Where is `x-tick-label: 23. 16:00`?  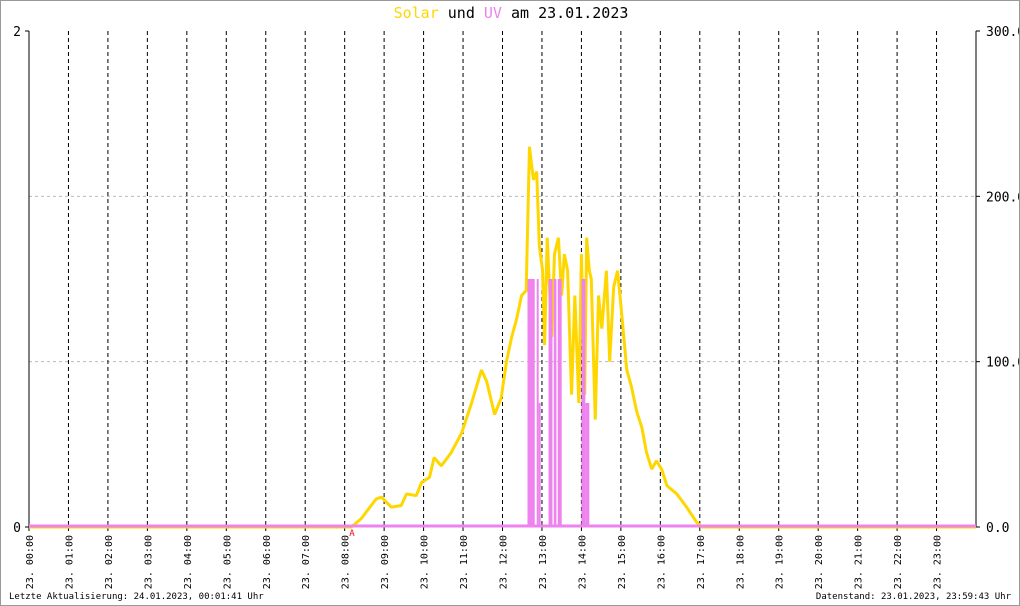 x-tick-label: 23. 16:00 is located at coordinates (661, 562).